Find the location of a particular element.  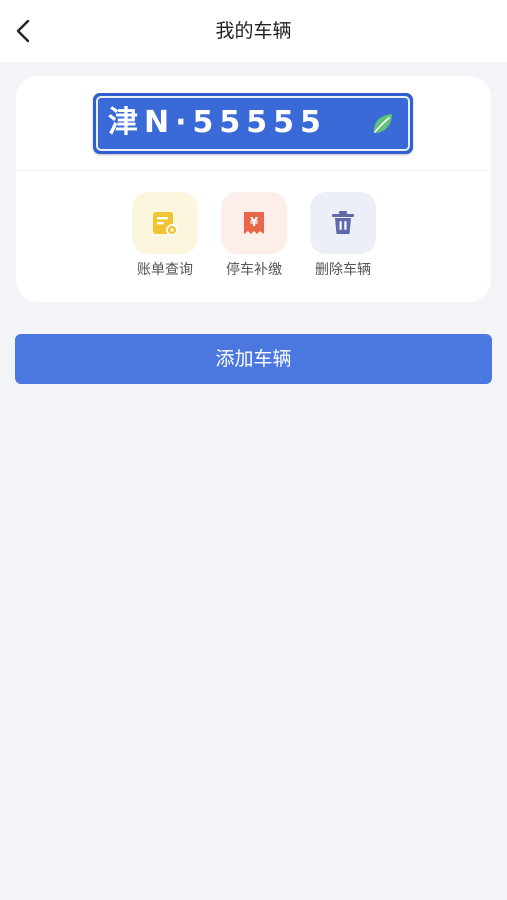

plate-number: 津N·55555 is located at coordinates (217, 122).